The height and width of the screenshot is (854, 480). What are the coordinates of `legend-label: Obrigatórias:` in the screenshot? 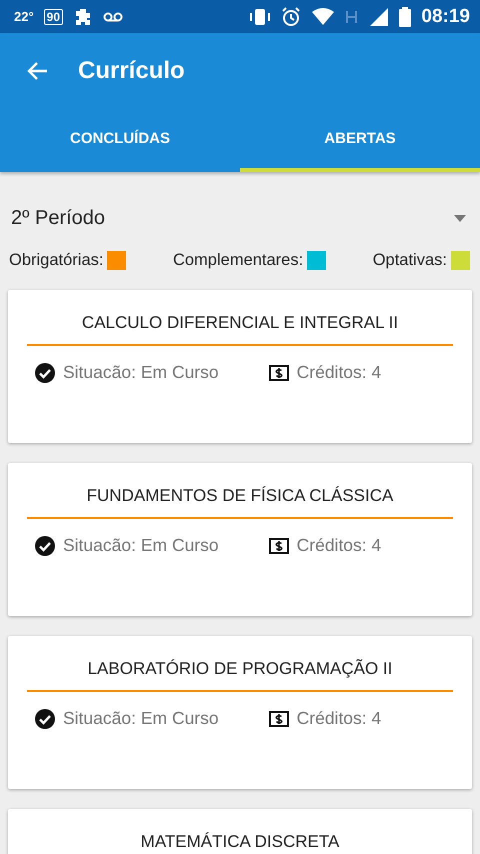 It's located at (56, 260).